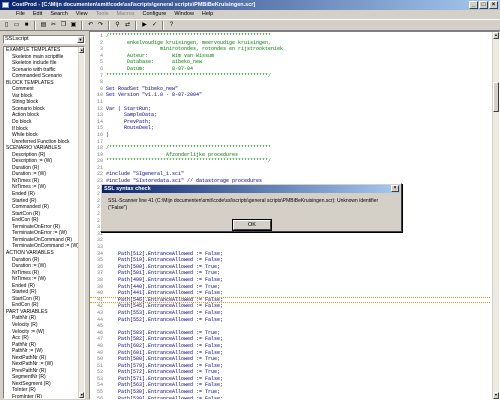 The height and width of the screenshot is (400, 500). What do you see at coordinates (290, 339) in the screenshot?
I see `code-line: 47 Path[582].EntranceAllowed := False;` at bounding box center [290, 339].